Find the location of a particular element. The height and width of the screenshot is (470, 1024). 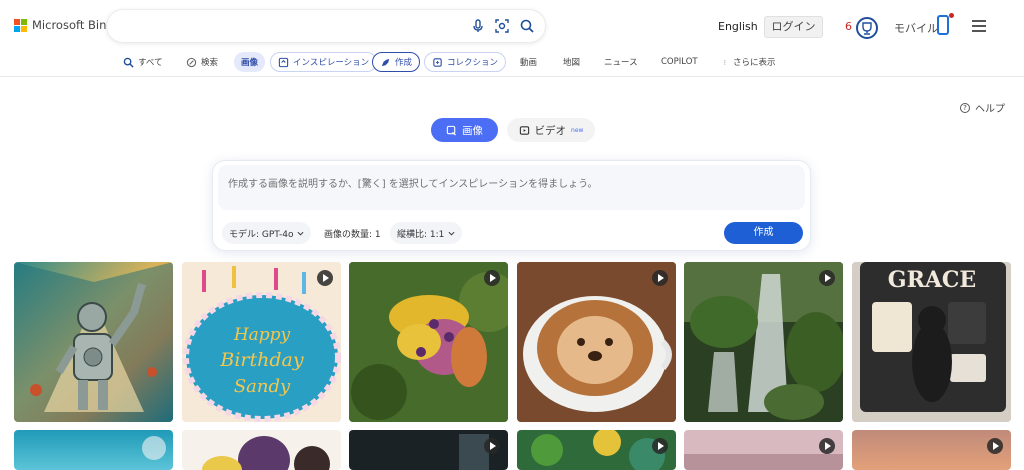

tab-label: 動画 is located at coordinates (529, 63).